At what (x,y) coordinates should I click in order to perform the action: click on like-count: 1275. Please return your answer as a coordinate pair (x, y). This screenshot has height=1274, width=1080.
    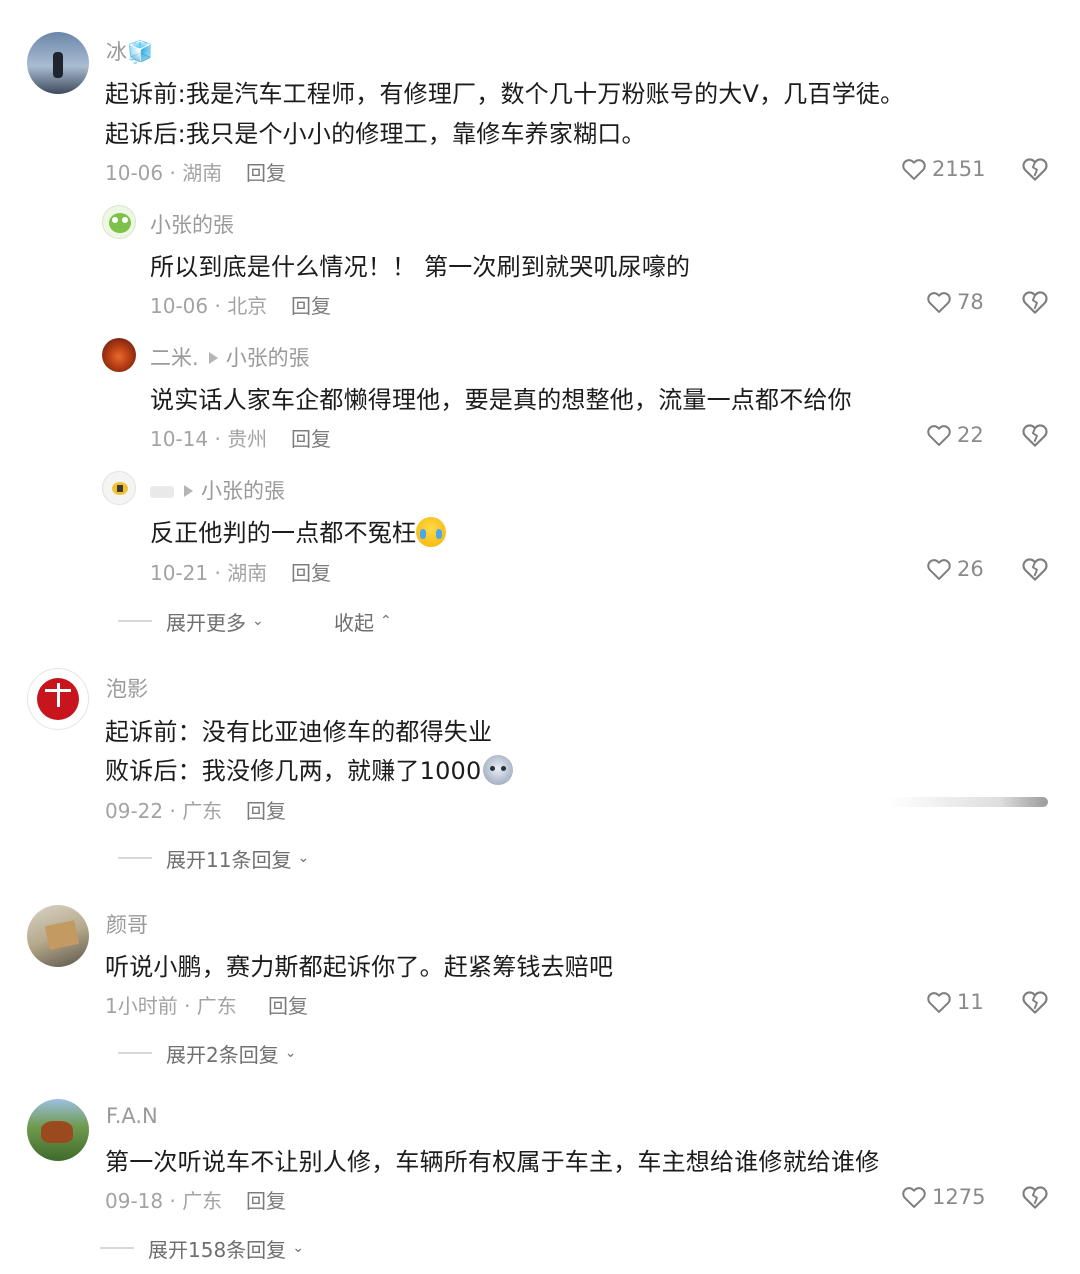
    Looking at the image, I should click on (959, 1197).